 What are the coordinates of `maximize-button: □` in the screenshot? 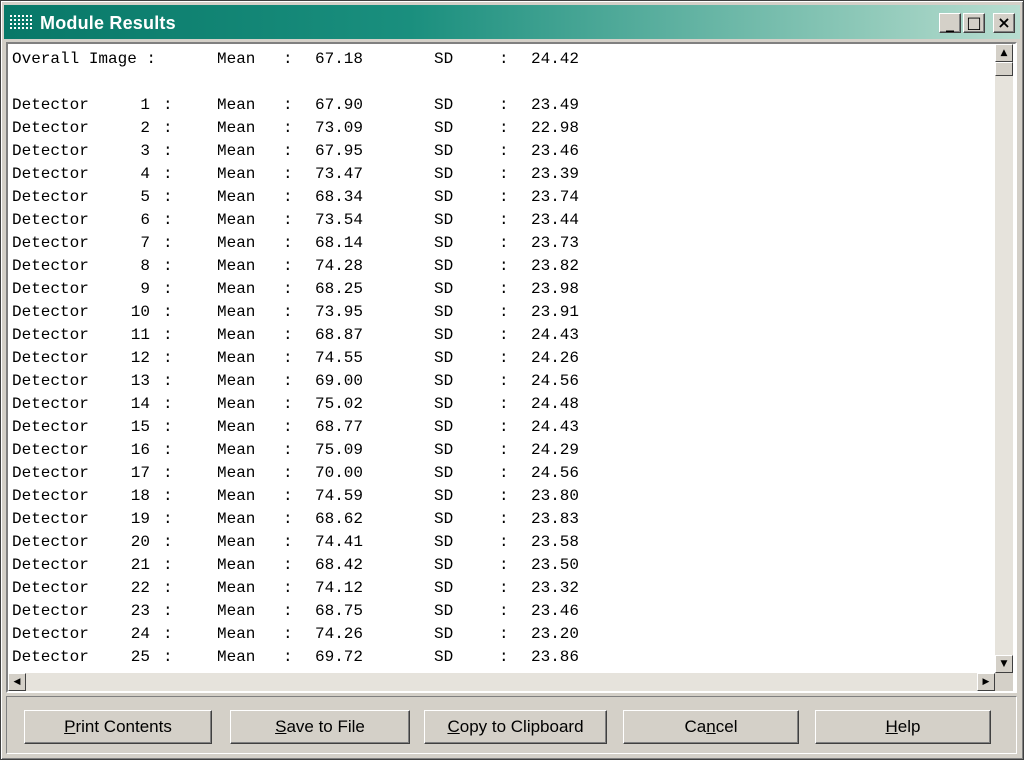 It's located at (974, 23).